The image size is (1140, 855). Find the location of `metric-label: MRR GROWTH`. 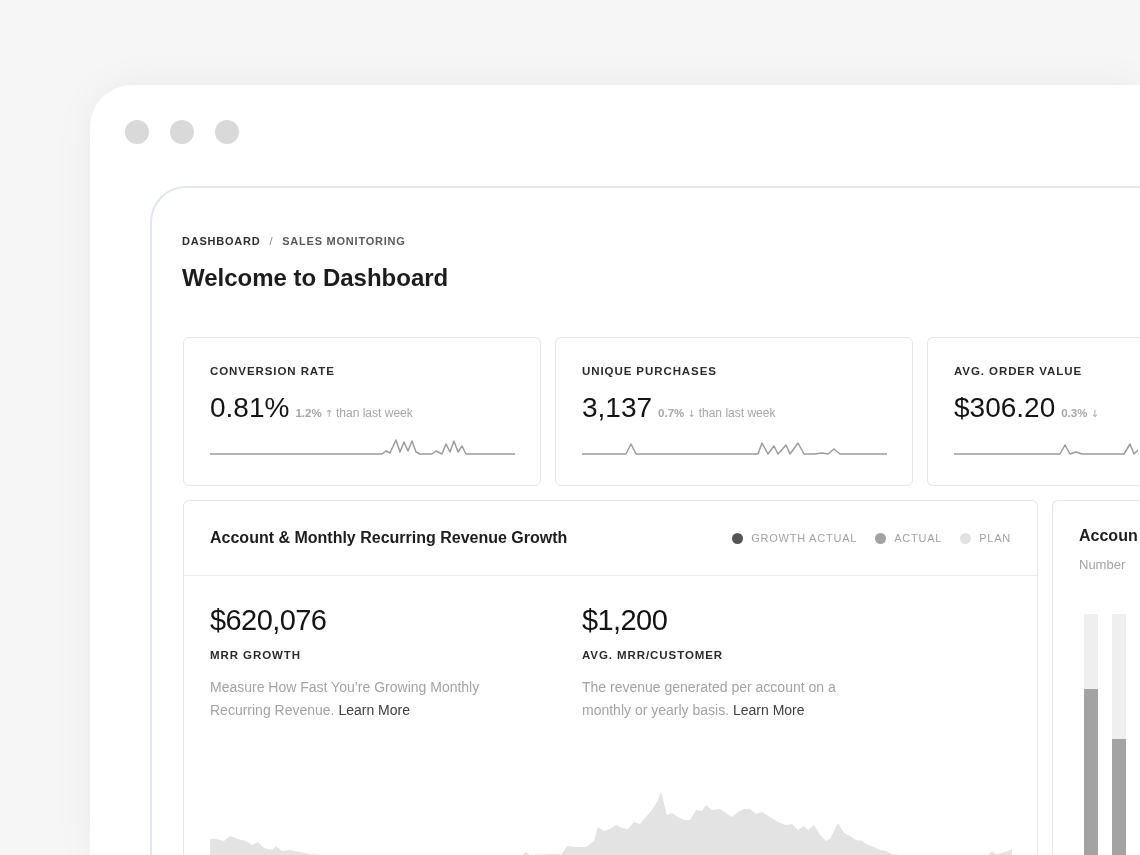

metric-label: MRR GROWTH is located at coordinates (255, 655).